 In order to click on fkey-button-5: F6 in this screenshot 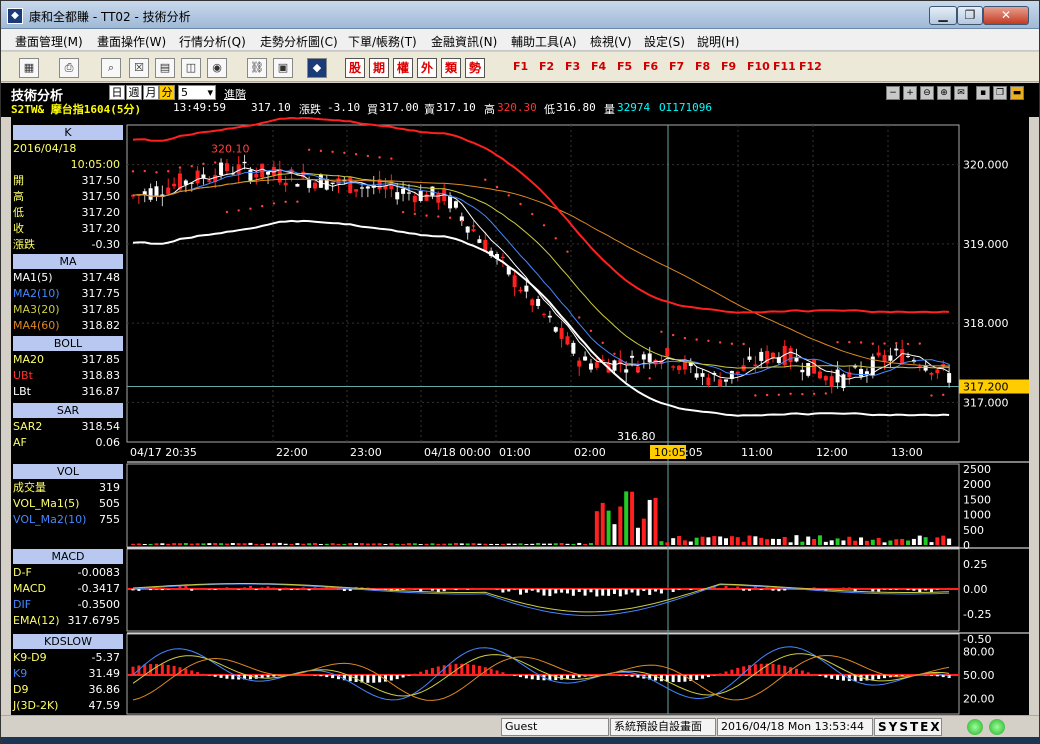, I will do `click(650, 66)`.